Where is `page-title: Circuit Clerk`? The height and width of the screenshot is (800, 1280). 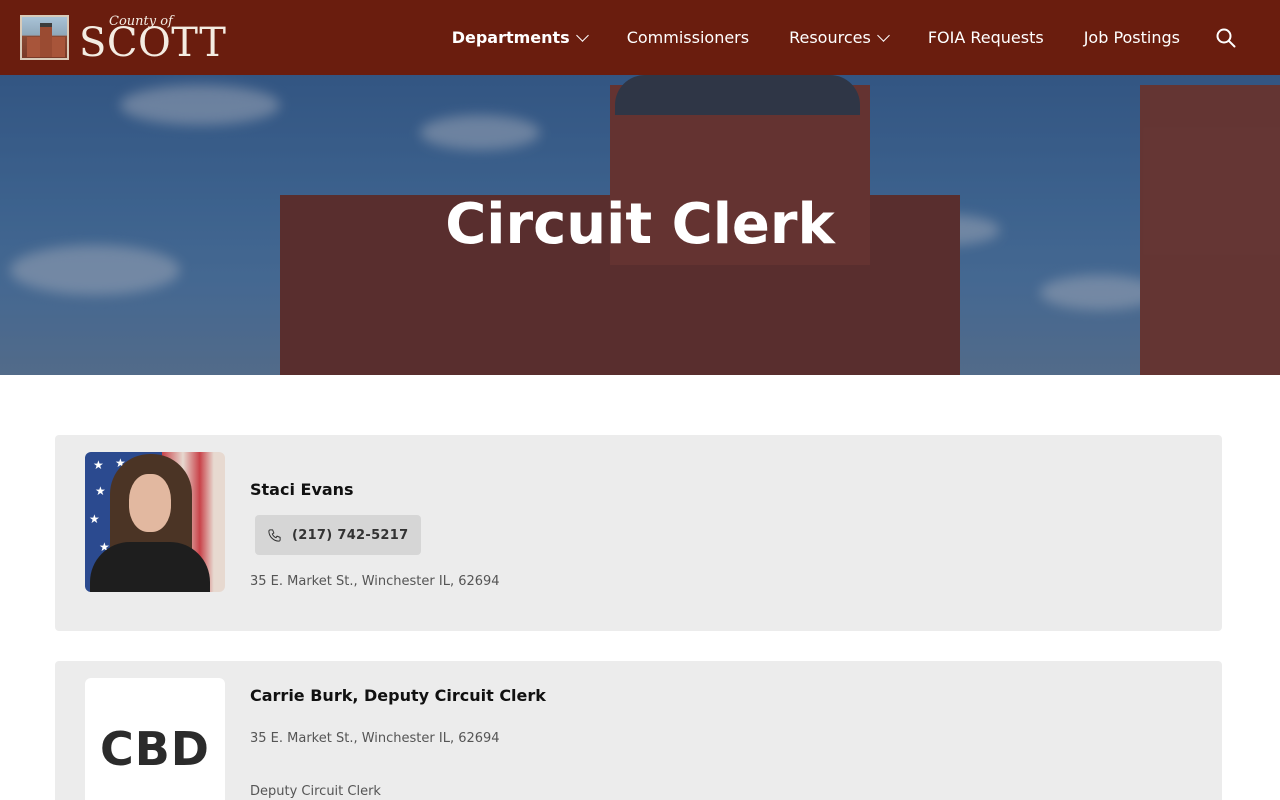
page-title: Circuit Clerk is located at coordinates (640, 224).